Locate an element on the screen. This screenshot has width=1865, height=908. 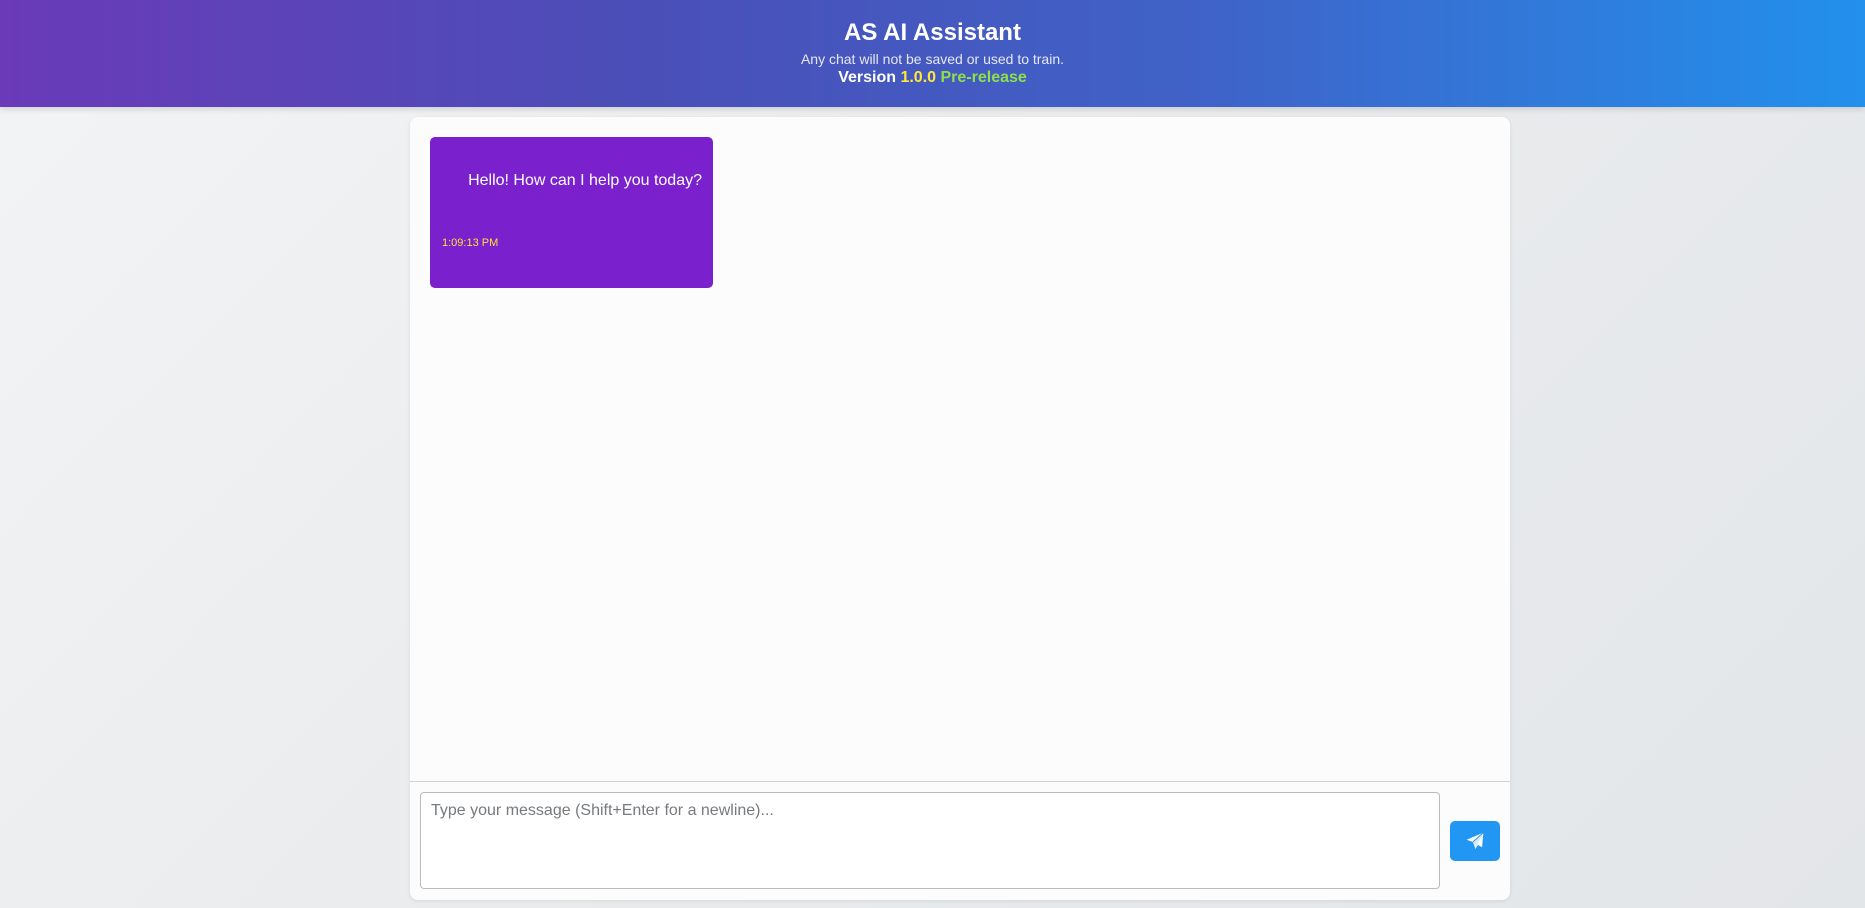
message-input is located at coordinates (930, 840).